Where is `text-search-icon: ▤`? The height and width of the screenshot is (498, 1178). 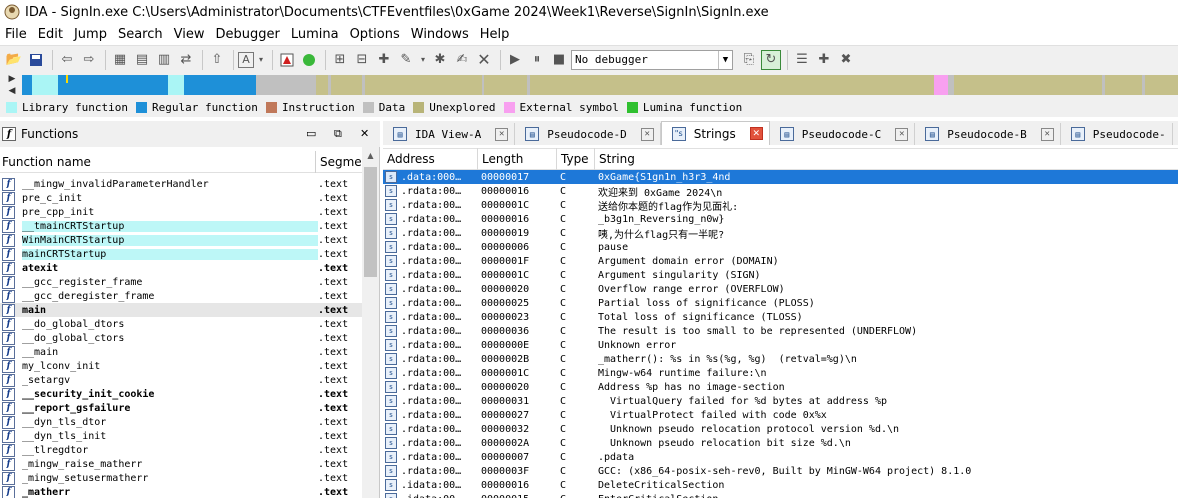
text-search-icon: ▤ is located at coordinates (142, 60).